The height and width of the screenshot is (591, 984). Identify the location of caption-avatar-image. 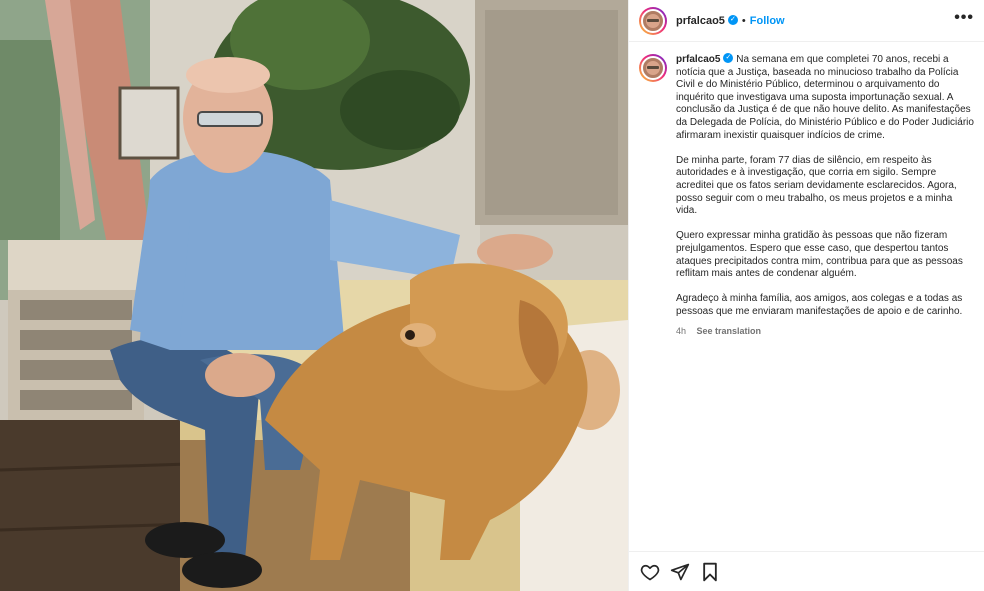
(653, 68).